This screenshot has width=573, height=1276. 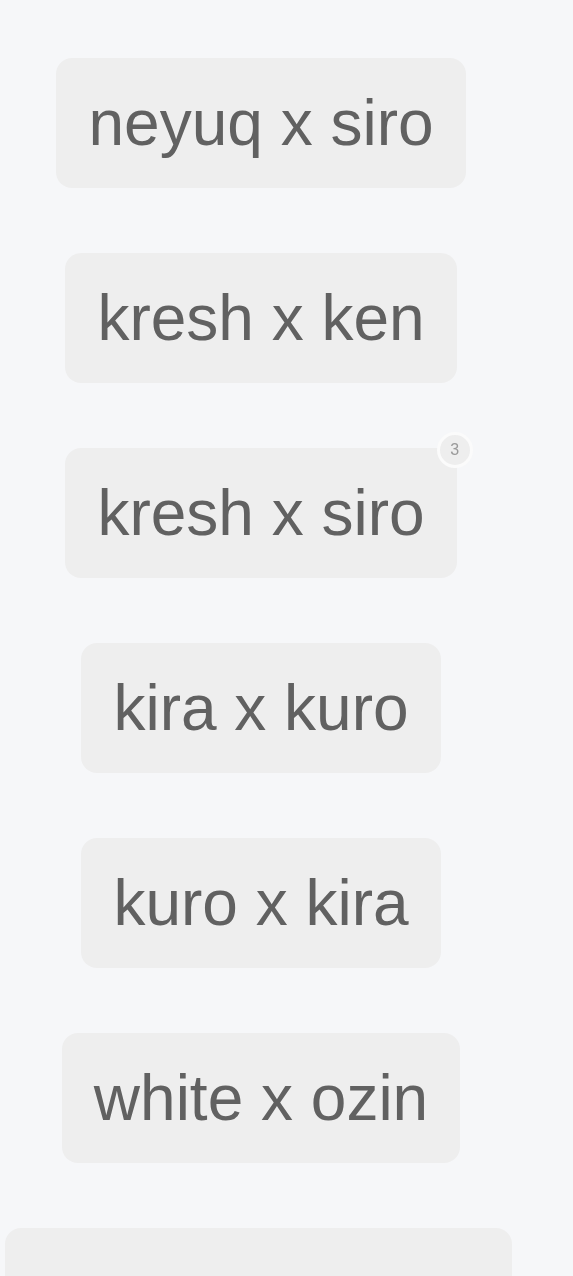 What do you see at coordinates (454, 450) in the screenshot?
I see `count-badge: 3` at bounding box center [454, 450].